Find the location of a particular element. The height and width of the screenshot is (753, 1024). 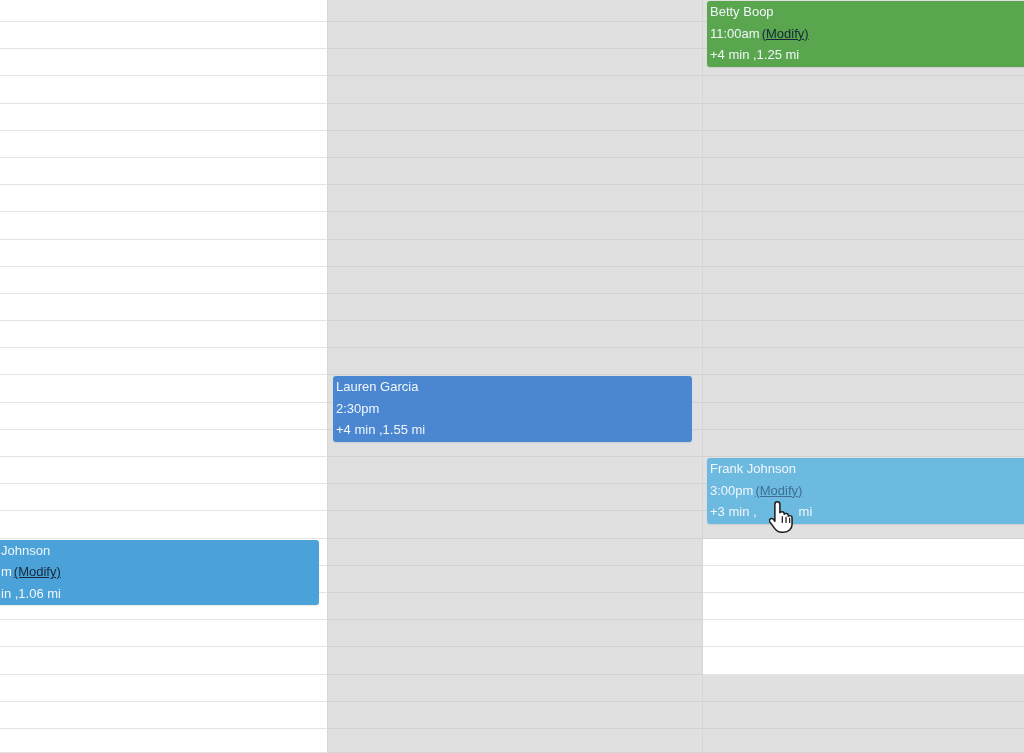

event-time: m is located at coordinates (6, 572).